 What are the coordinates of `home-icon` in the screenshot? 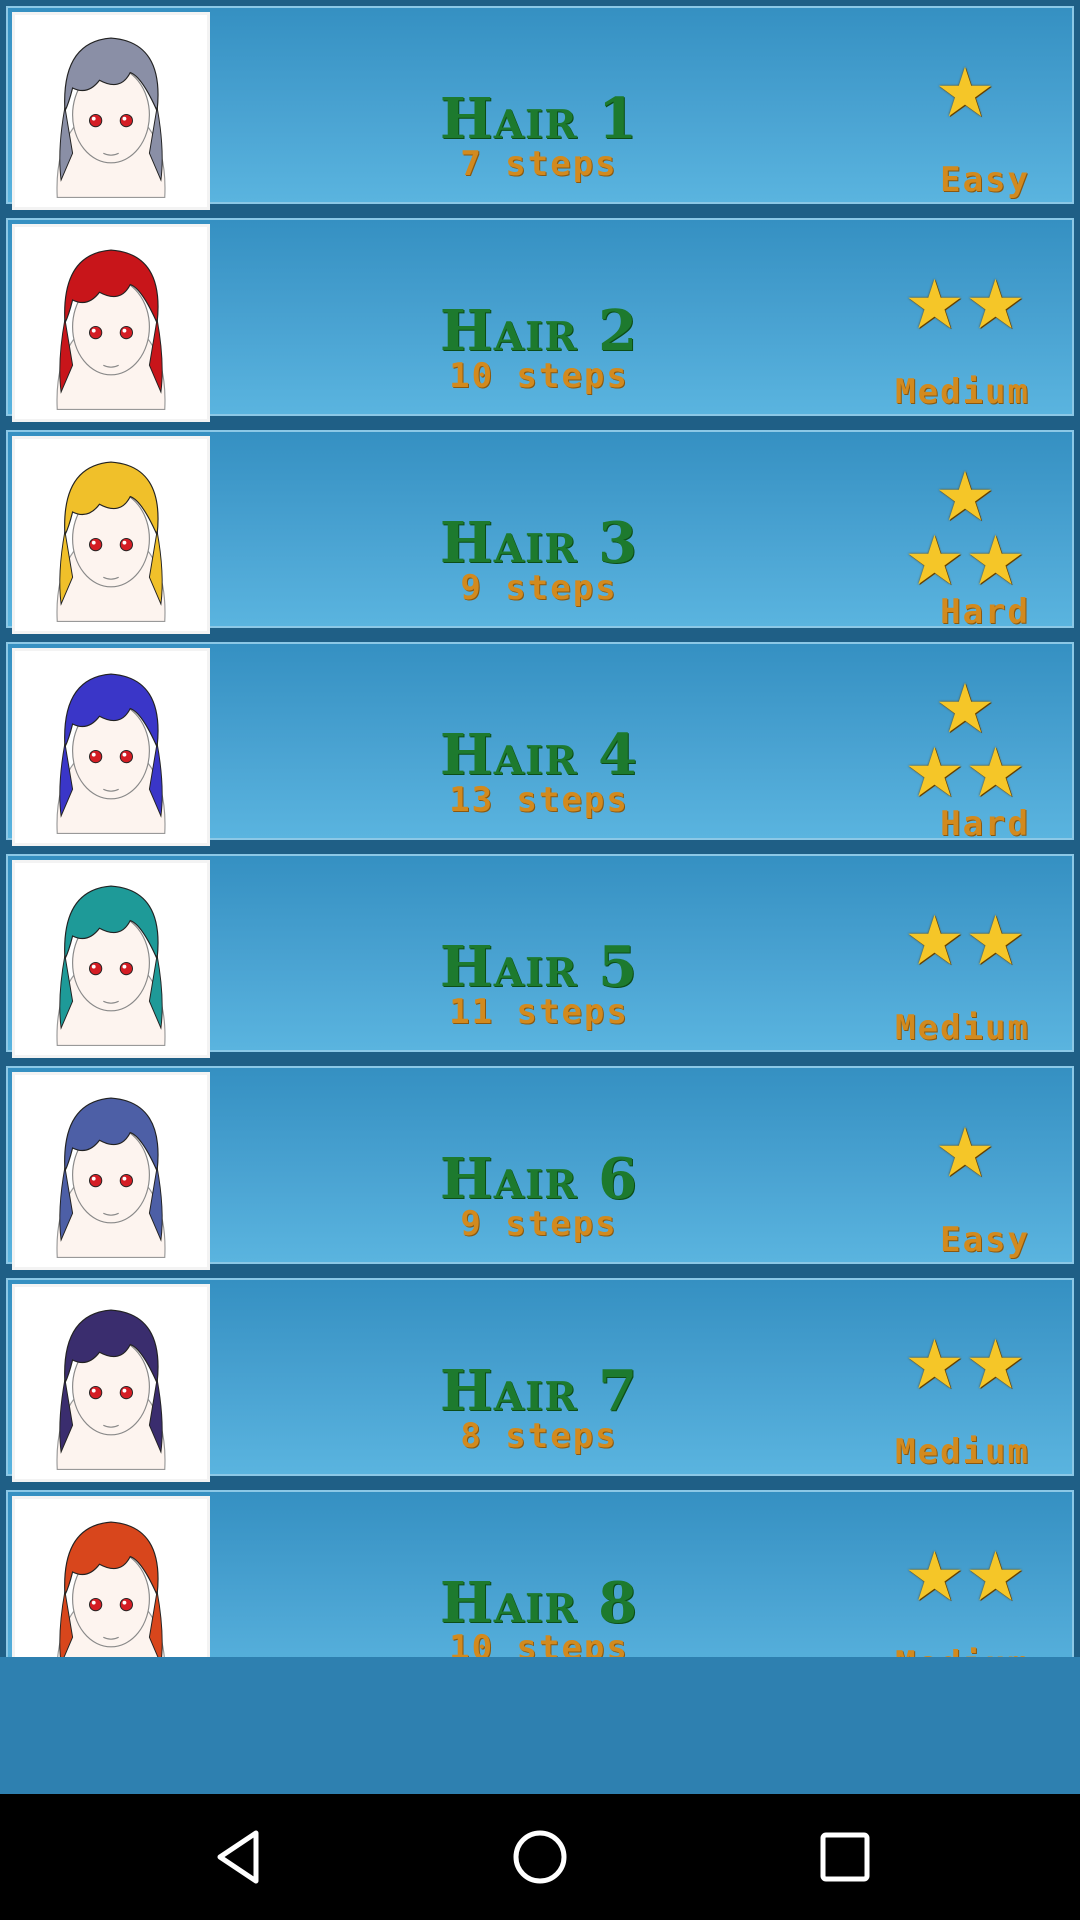 It's located at (540, 1857).